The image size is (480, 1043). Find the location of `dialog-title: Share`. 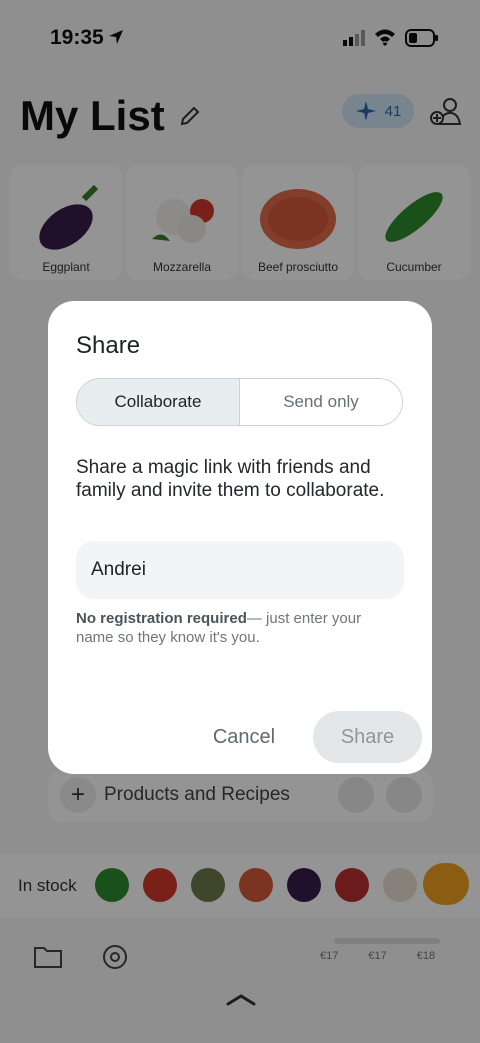

dialog-title: Share is located at coordinates (108, 345).